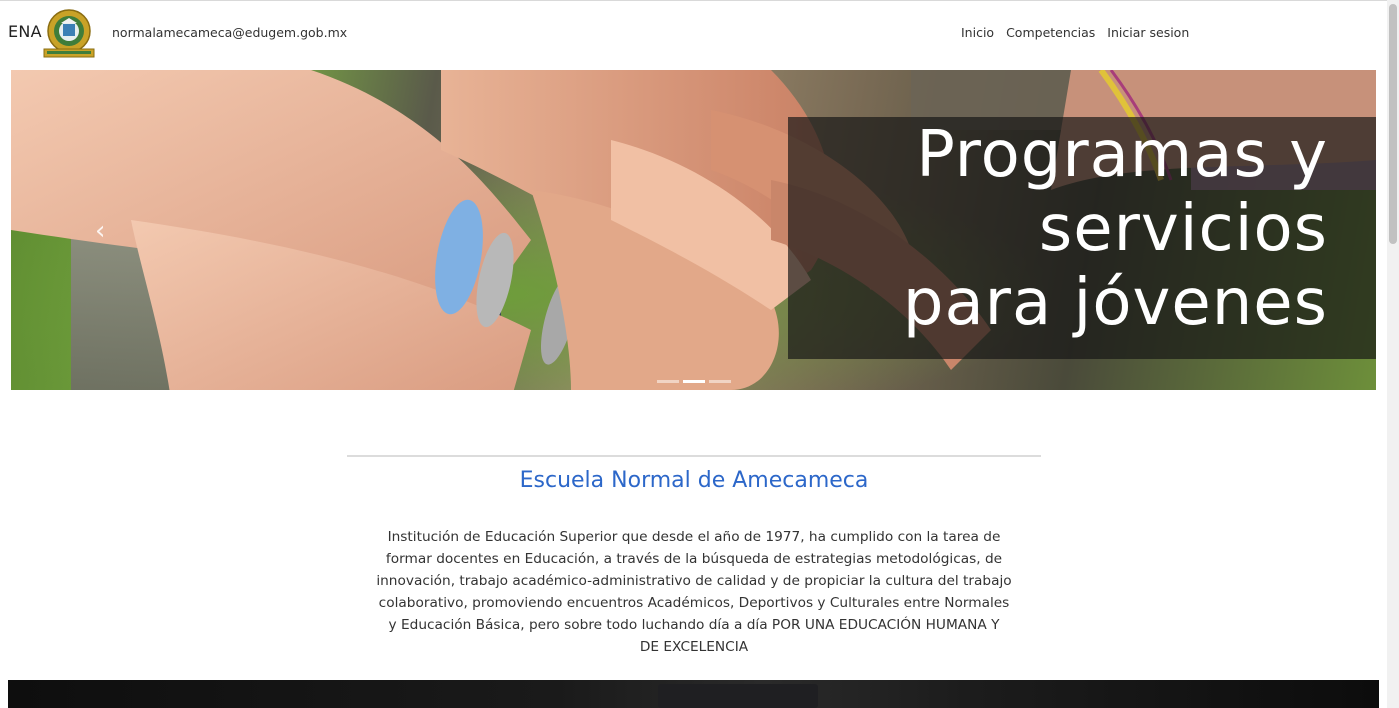  Describe the element at coordinates (25, 31) in the screenshot. I see `brand-text: ENA` at that location.